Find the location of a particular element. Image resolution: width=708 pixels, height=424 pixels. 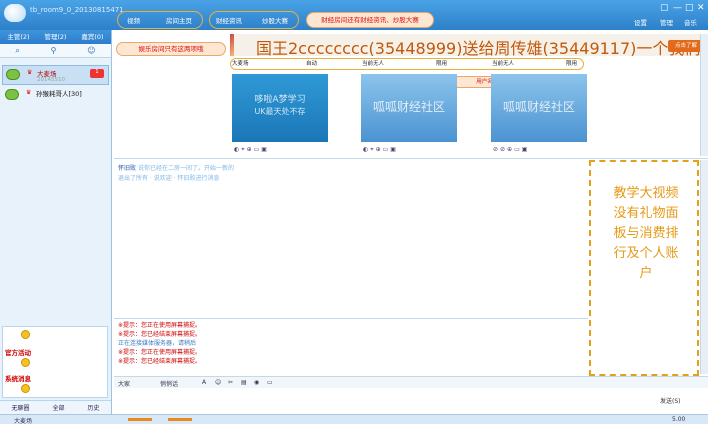

chat-scrollbar is located at coordinates (704, 267).